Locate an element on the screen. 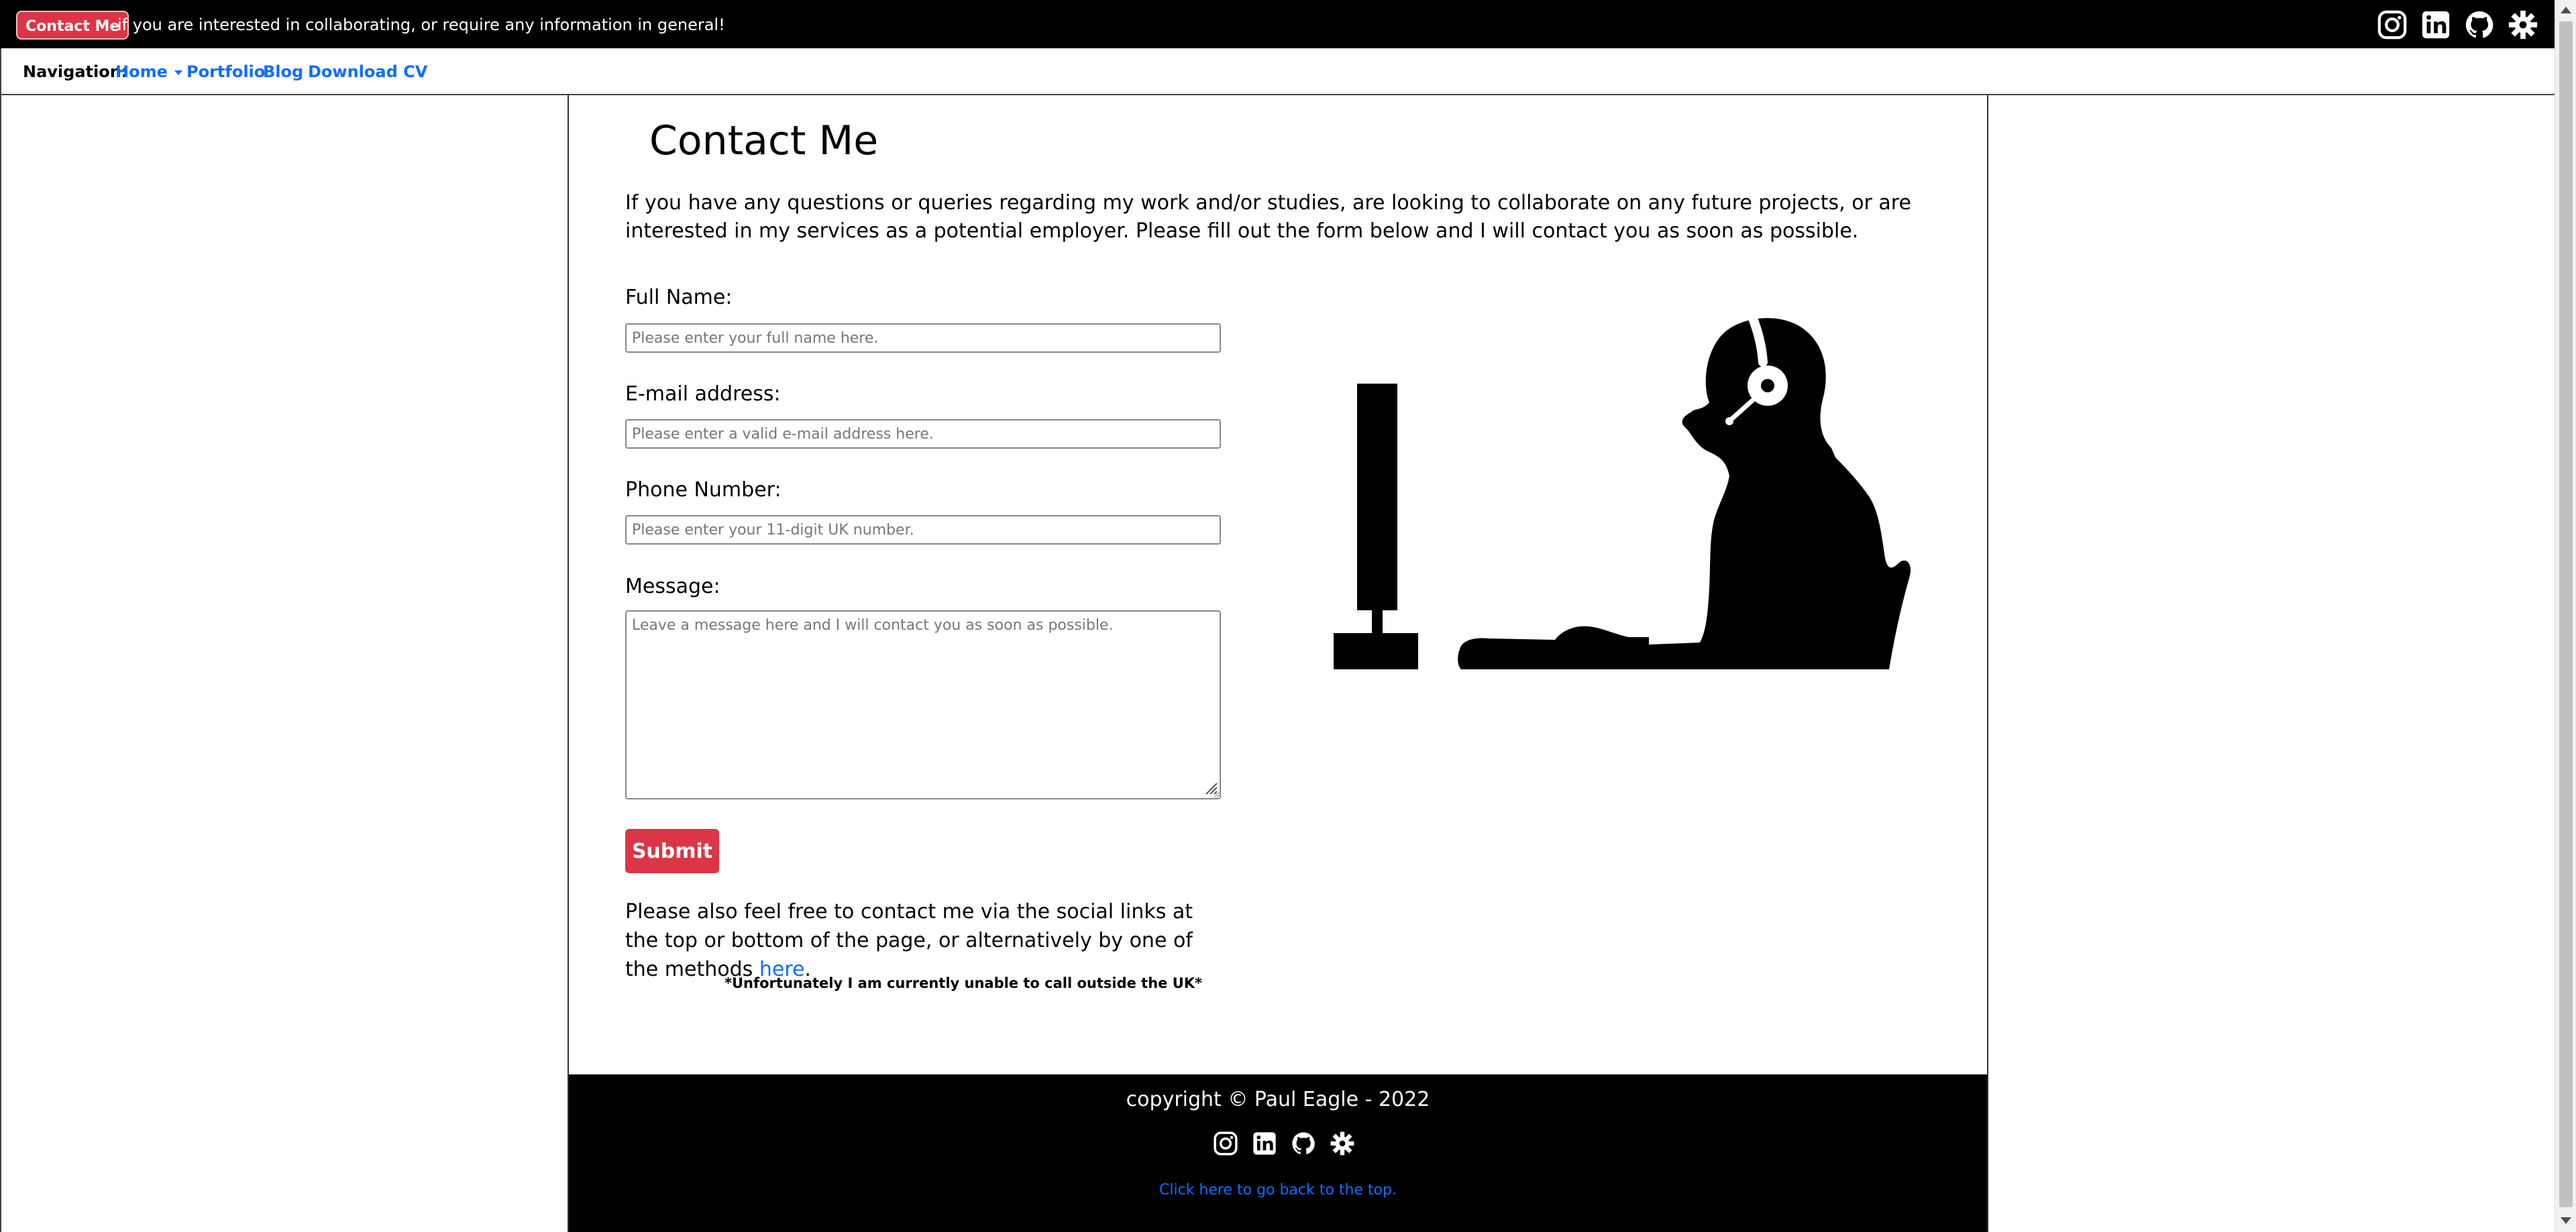 This screenshot has height=1232, width=2576. social-links-top is located at coordinates (2457, 24).